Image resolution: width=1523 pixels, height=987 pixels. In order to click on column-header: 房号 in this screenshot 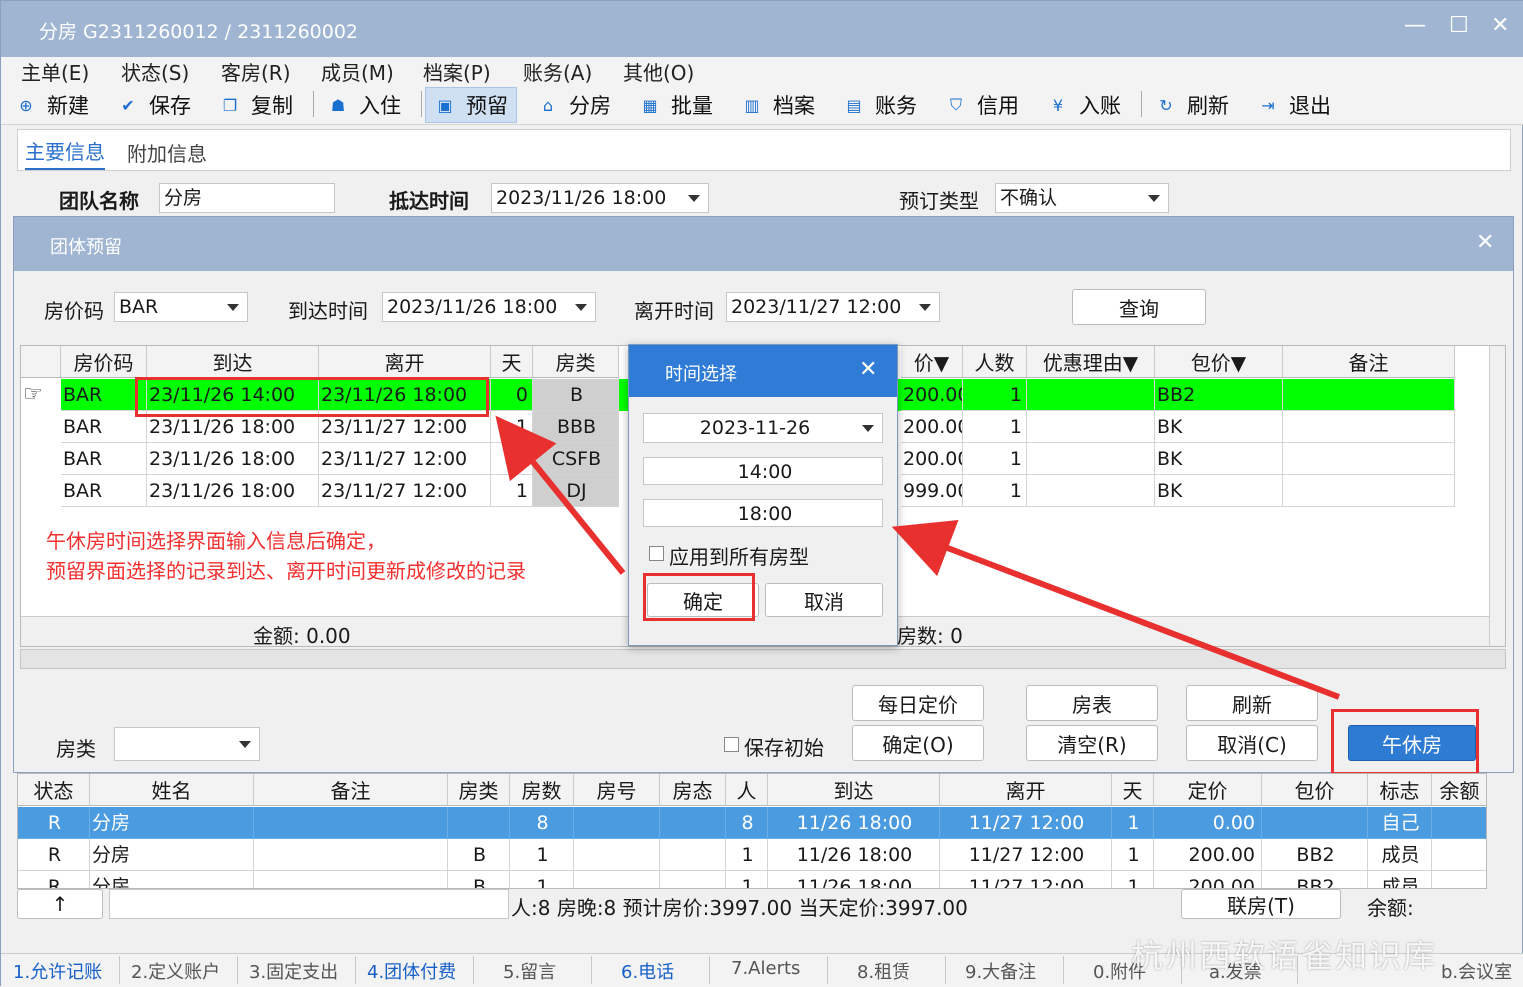, I will do `click(617, 790)`.